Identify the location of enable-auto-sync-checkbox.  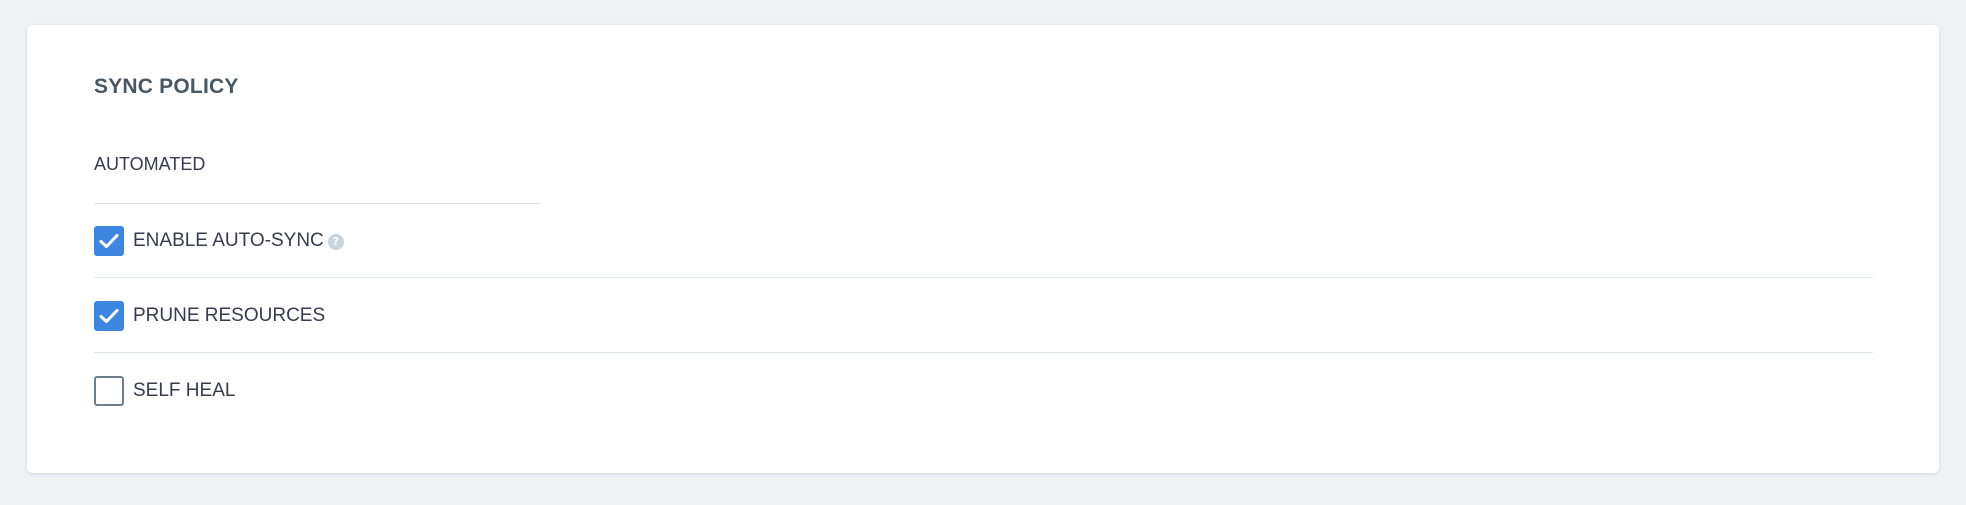
(109, 240).